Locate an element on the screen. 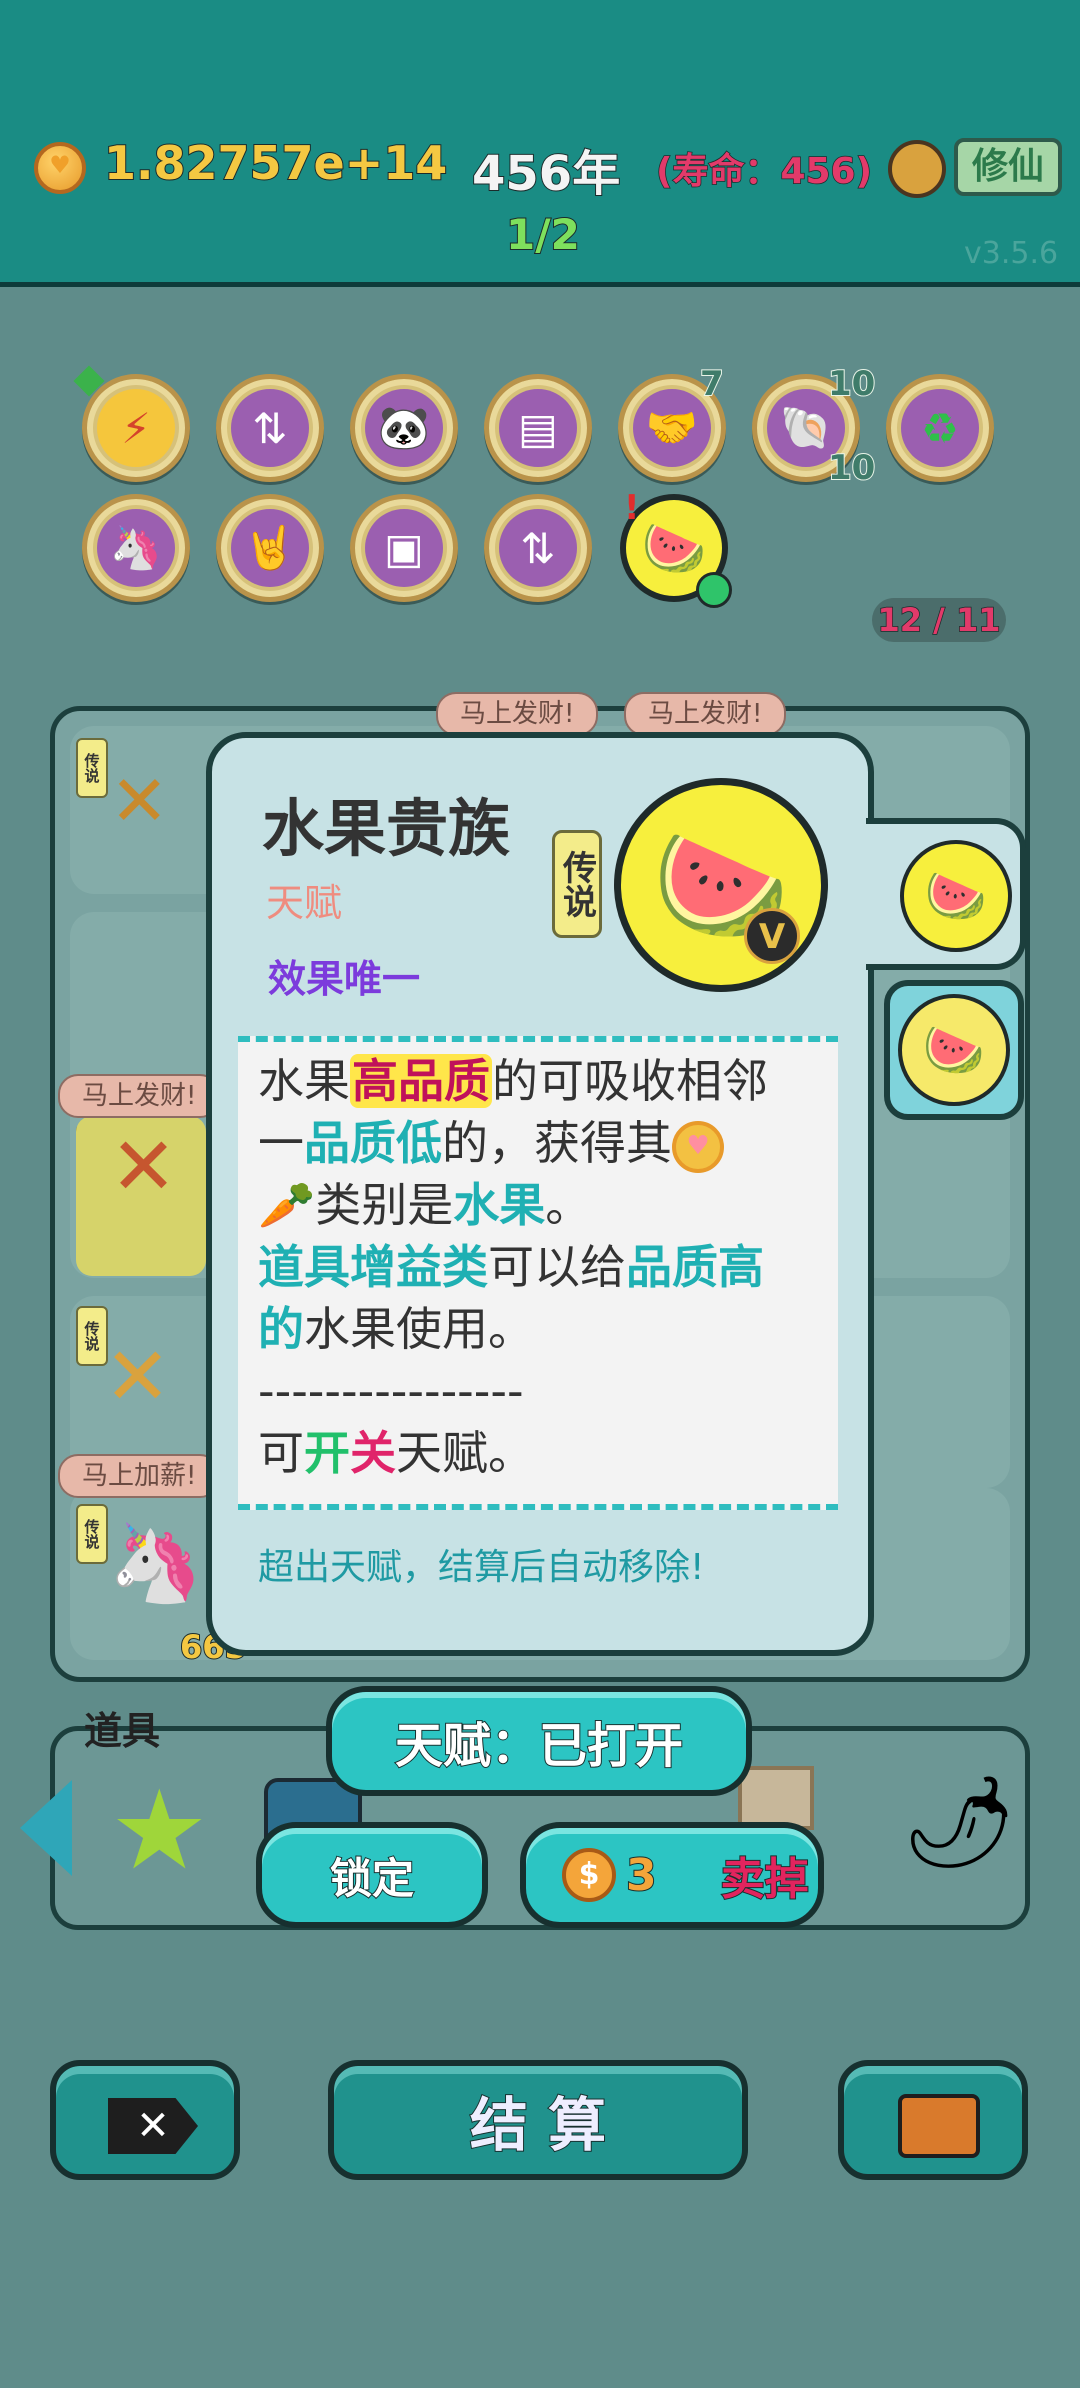  desc-highlight: 开 is located at coordinates (327, 1453).